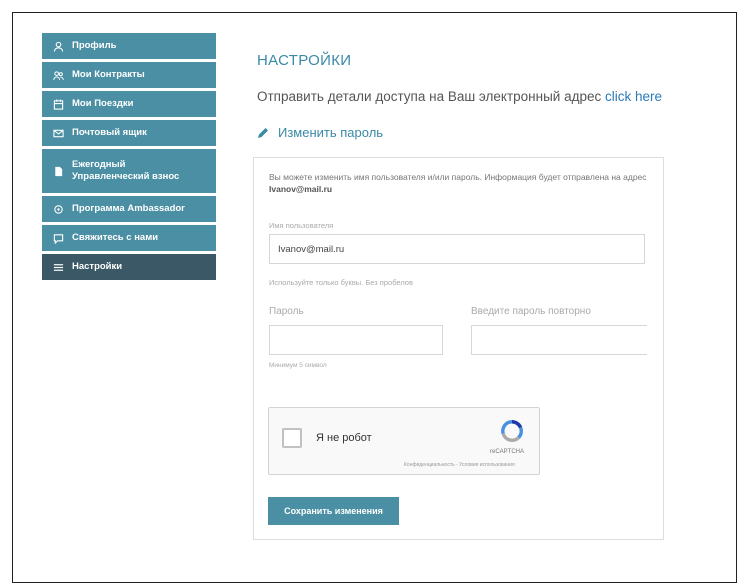 The height and width of the screenshot is (585, 739). I want to click on recaptcha-logo-icon, so click(512, 431).